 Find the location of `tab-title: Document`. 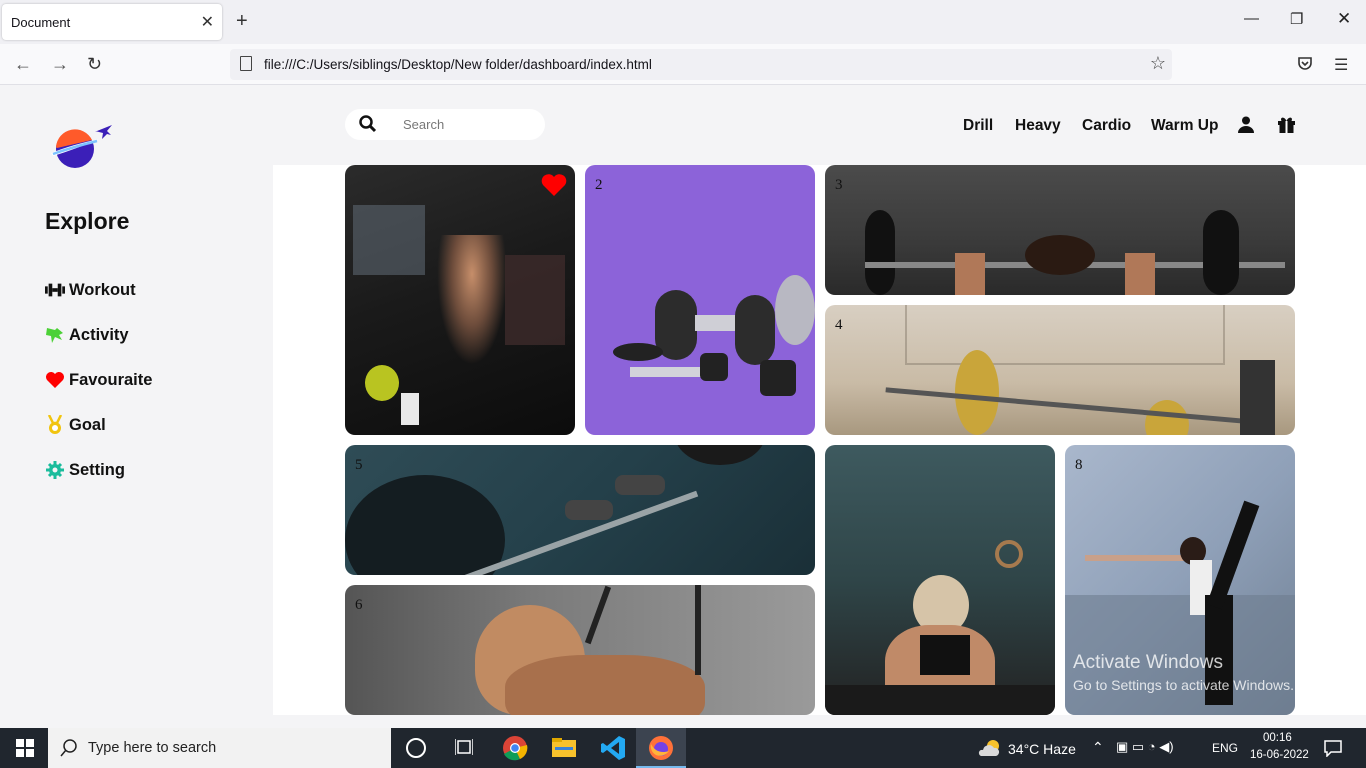

tab-title: Document is located at coordinates (41, 22).